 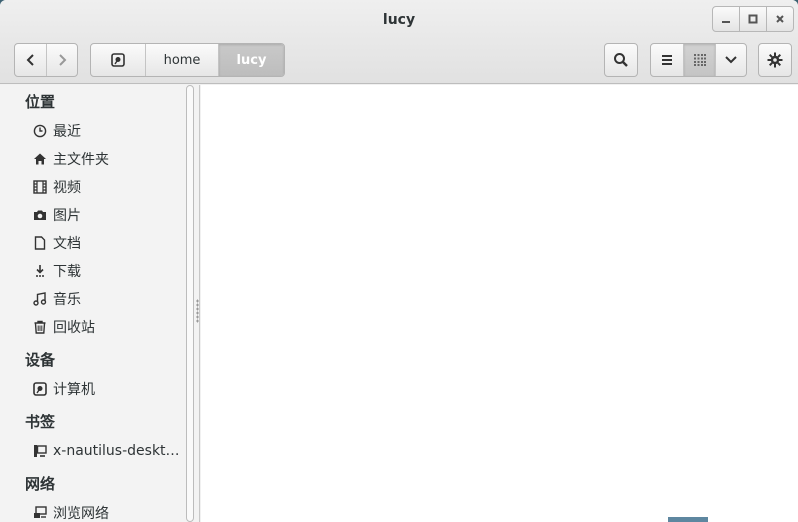 I want to click on close-icon, so click(x=780, y=19).